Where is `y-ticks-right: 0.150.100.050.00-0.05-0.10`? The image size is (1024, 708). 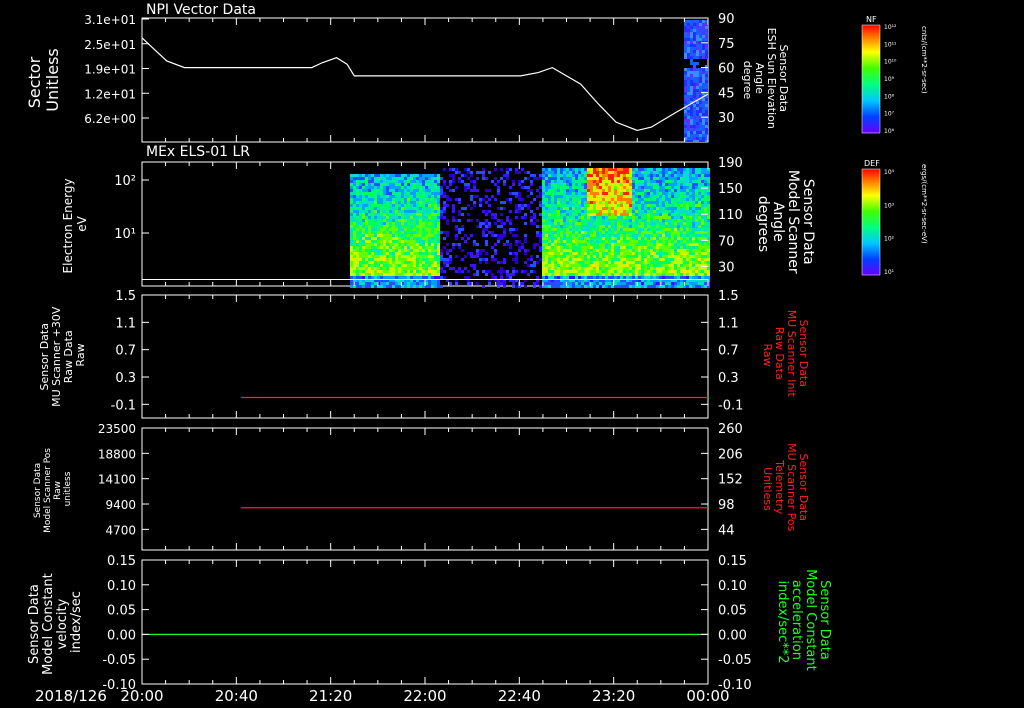 y-ticks-right: 0.150.100.050.00-0.05-0.10 is located at coordinates (726, 623).